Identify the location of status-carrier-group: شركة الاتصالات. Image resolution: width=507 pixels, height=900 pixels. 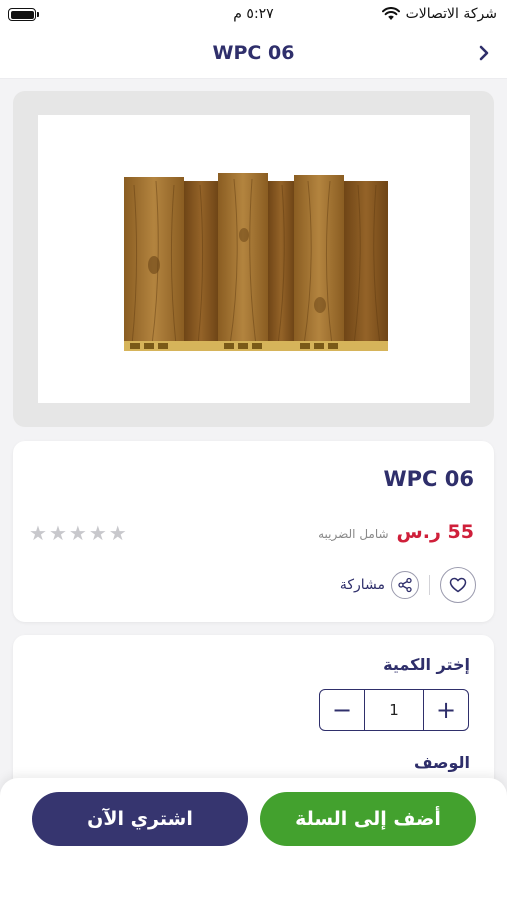
(439, 14).